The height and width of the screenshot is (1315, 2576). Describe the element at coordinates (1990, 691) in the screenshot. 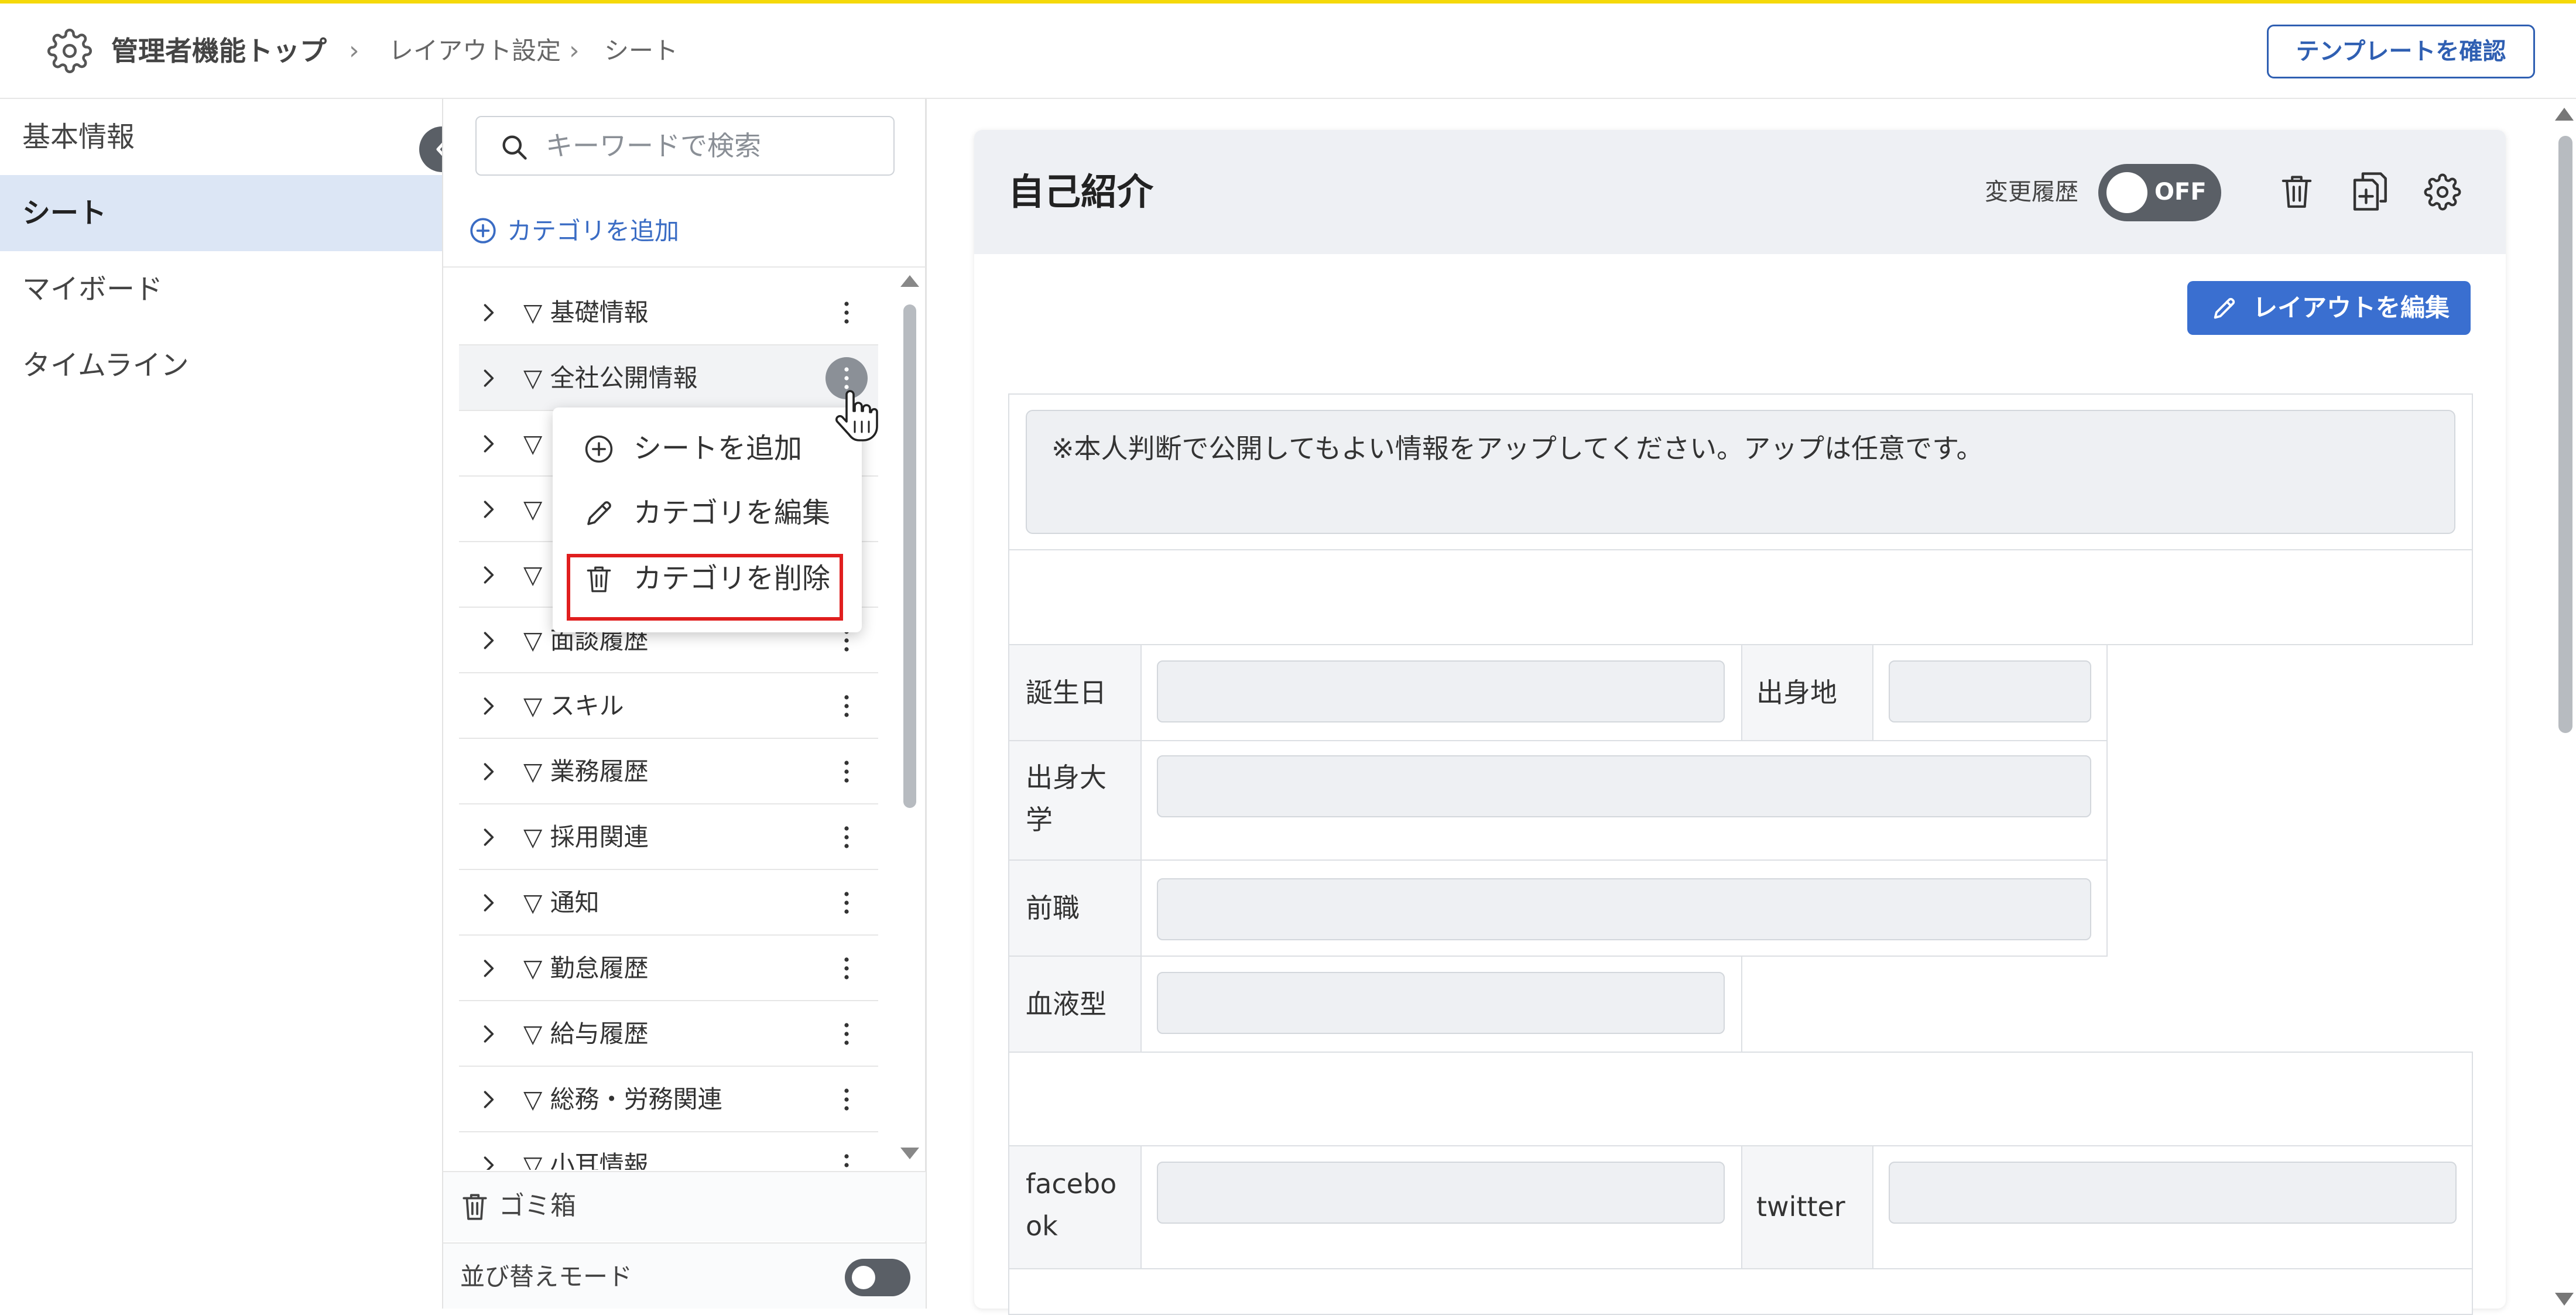

I see `hometown-field` at that location.